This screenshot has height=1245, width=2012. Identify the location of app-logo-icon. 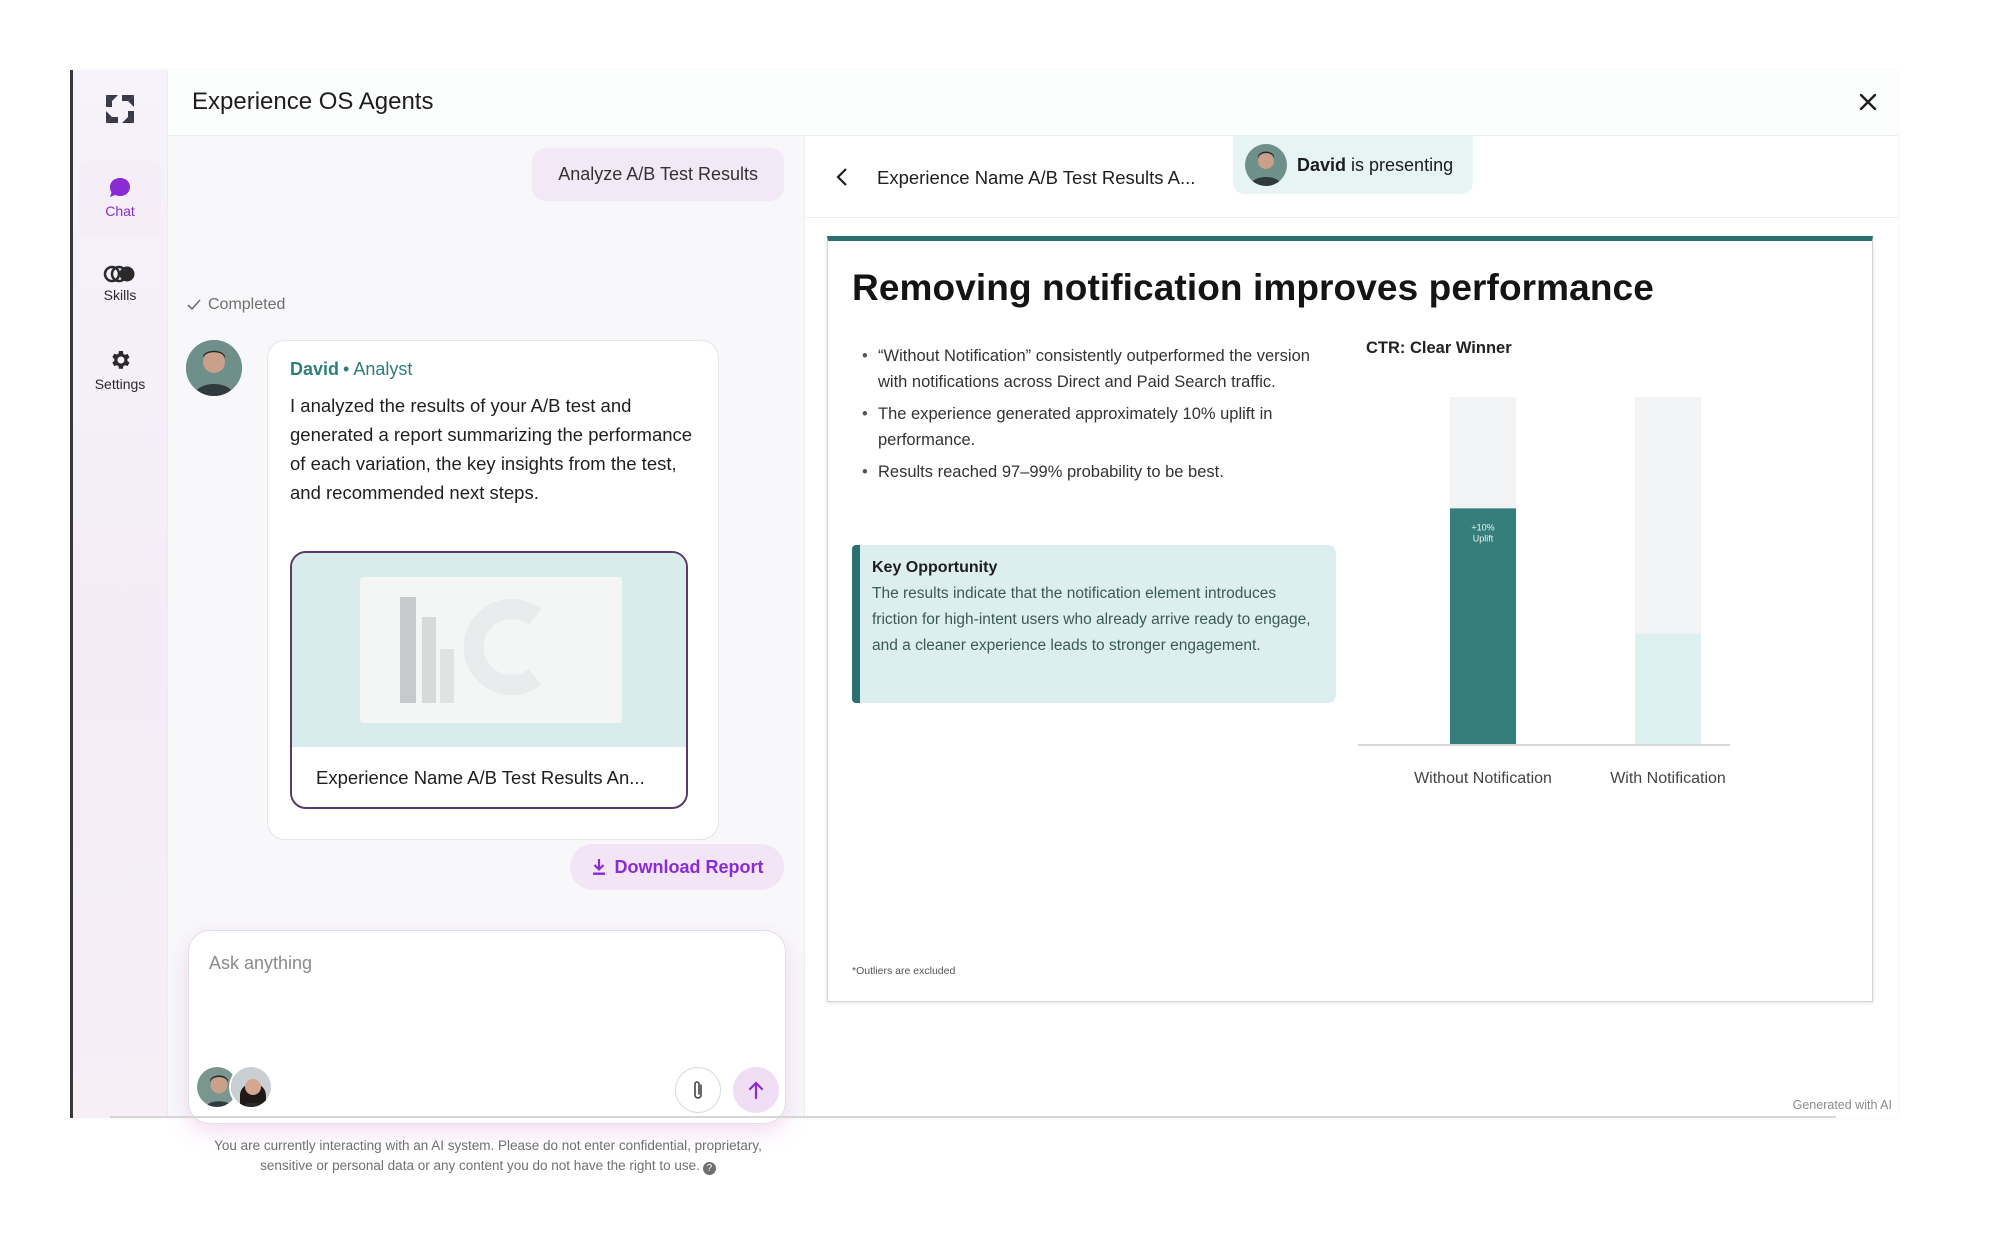
(120, 109).